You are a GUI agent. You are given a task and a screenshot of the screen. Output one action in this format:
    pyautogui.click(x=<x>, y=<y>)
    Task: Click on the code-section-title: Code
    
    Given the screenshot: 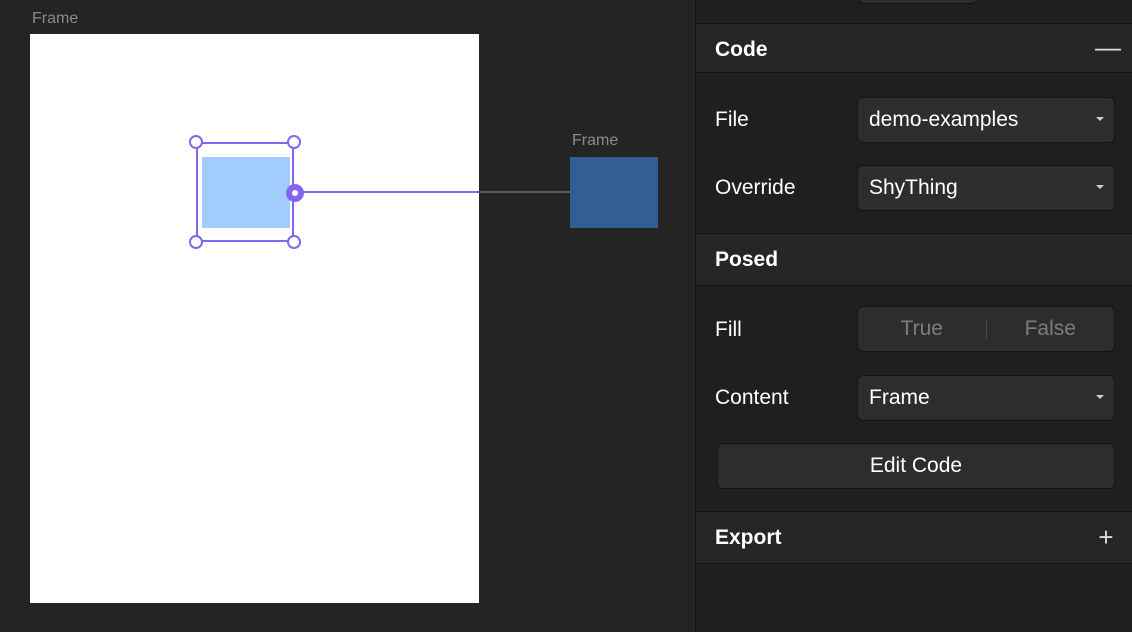 What is the action you would take?
    pyautogui.click(x=741, y=49)
    